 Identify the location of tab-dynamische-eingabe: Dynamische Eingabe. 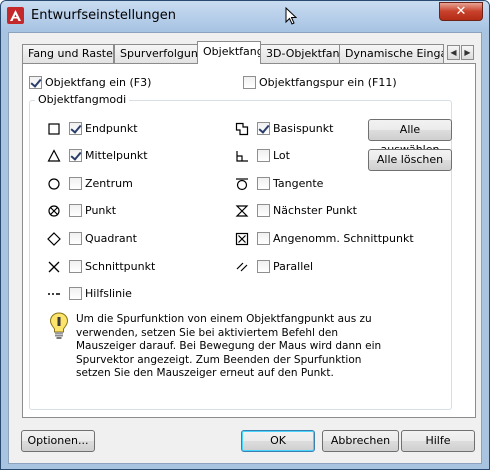
(391, 53).